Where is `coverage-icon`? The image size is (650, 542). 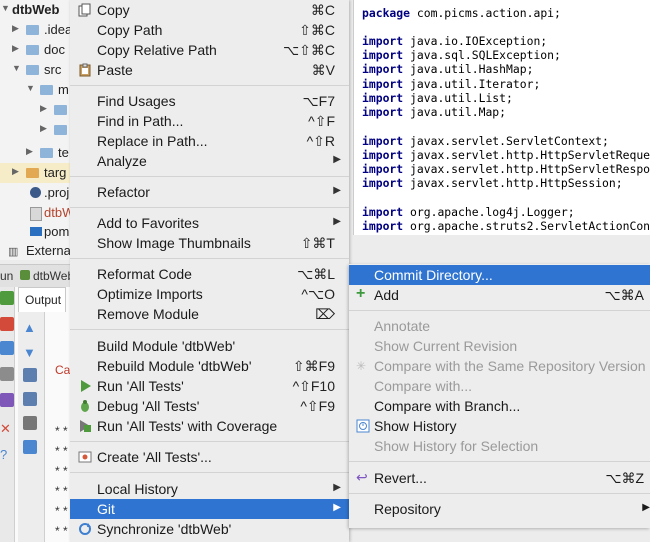
coverage-icon is located at coordinates (85, 426).